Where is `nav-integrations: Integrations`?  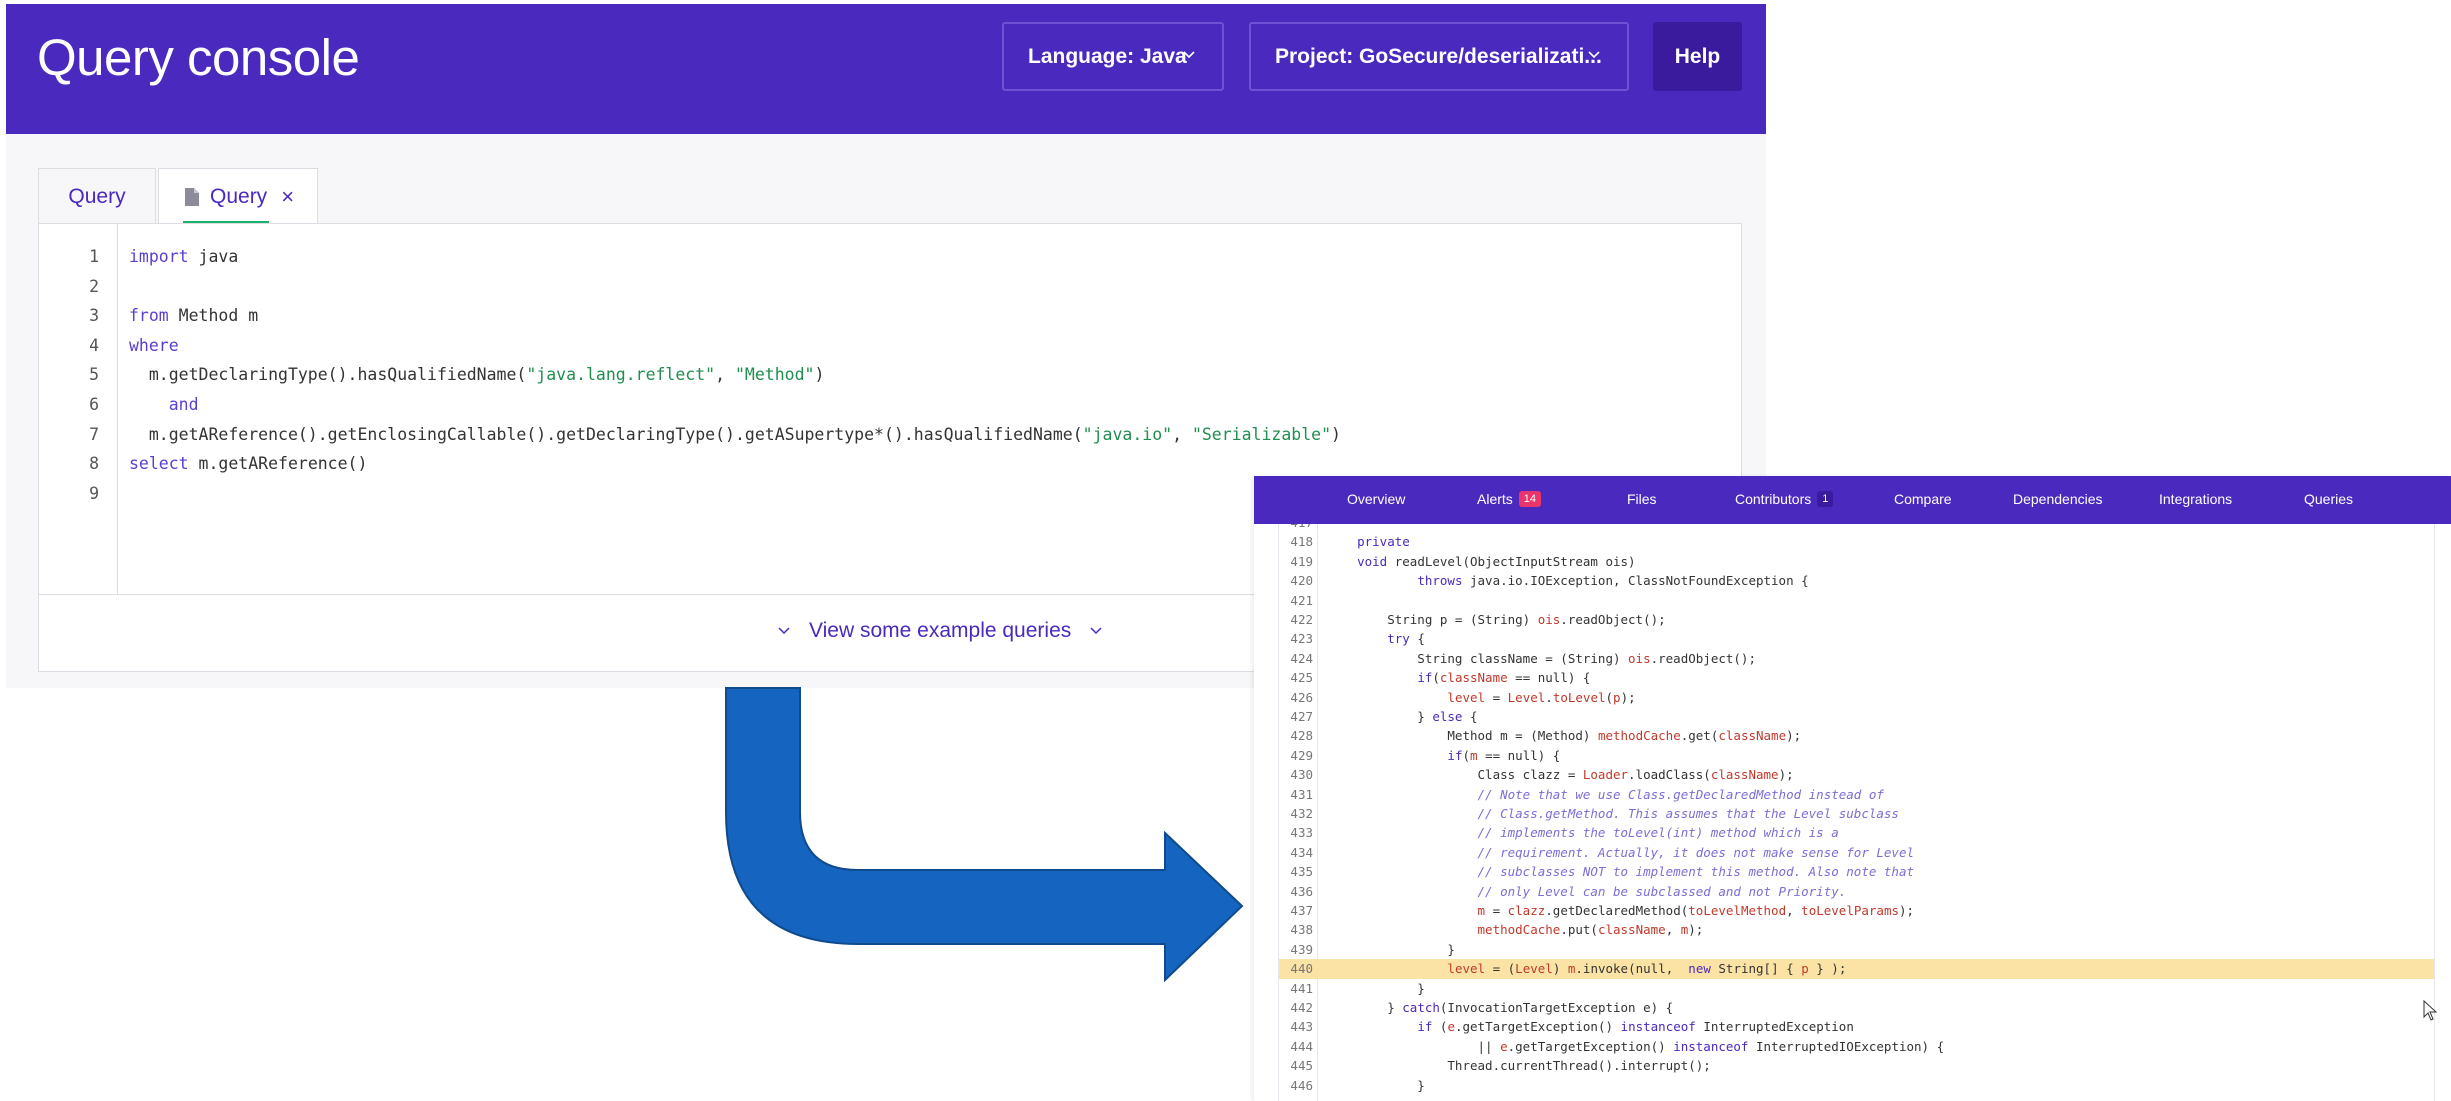
nav-integrations: Integrations is located at coordinates (2195, 499).